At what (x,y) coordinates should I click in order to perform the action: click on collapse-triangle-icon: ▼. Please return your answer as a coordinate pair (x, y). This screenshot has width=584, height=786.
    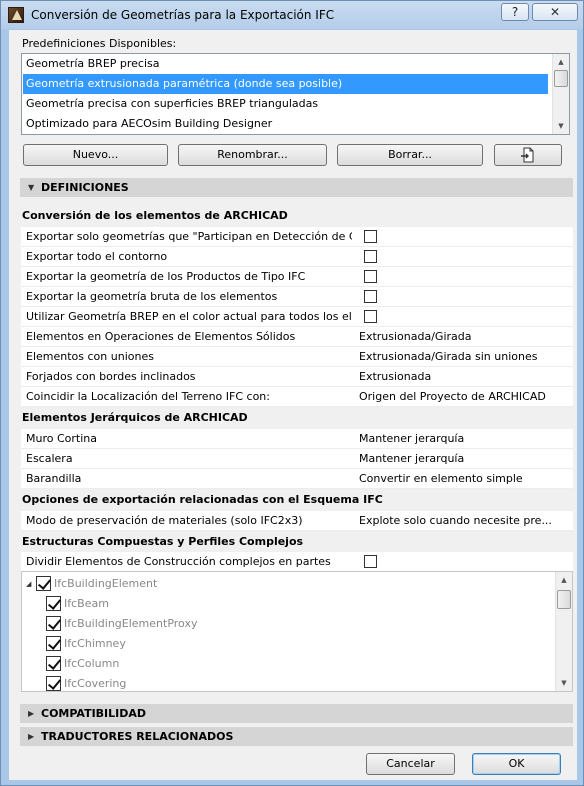
    Looking at the image, I should click on (31, 187).